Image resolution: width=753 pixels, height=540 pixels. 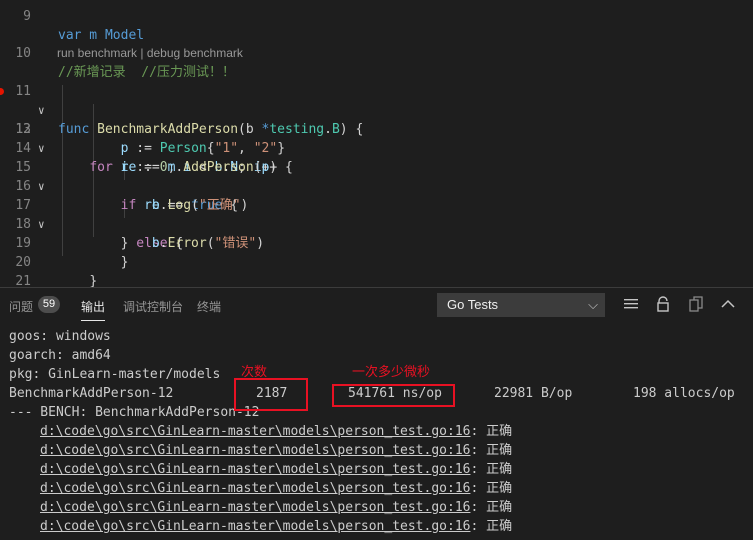 What do you see at coordinates (376, 147) in the screenshot?
I see `code-line-14: 14 re := m.AddPerson(p)` at bounding box center [376, 147].